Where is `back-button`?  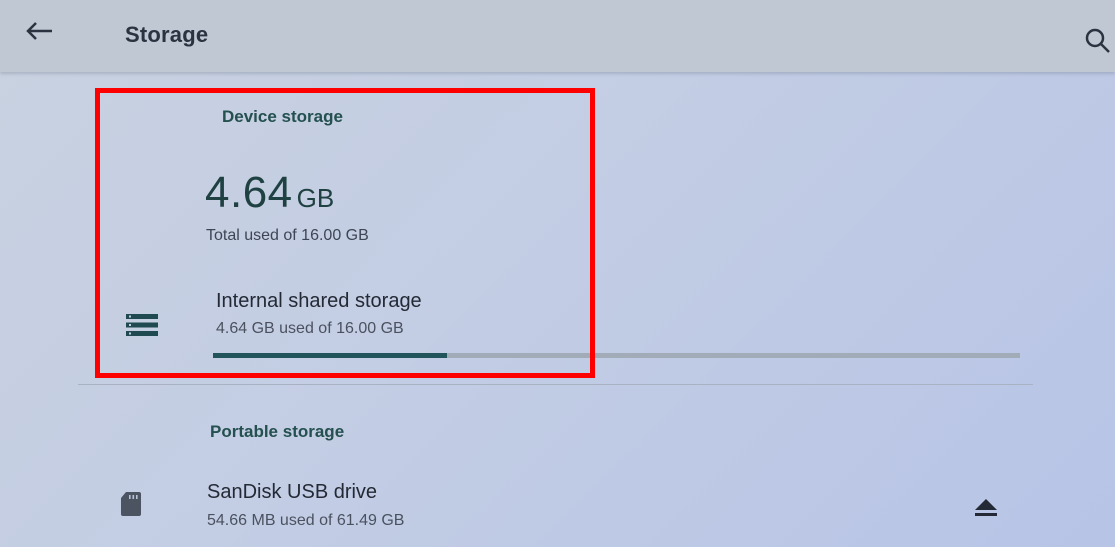
back-button is located at coordinates (42, 36).